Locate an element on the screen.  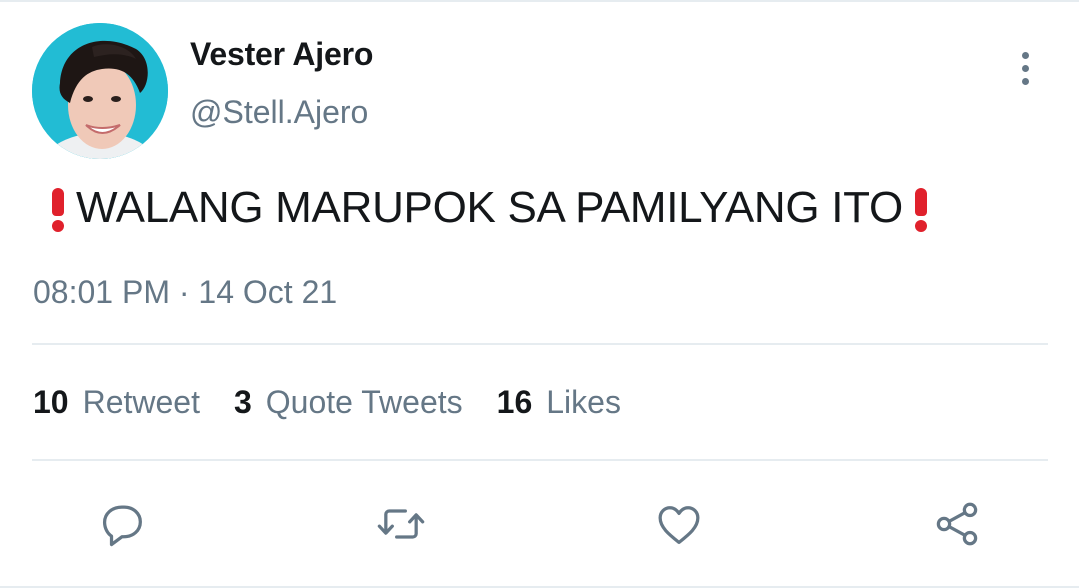
retweets-count: 10 is located at coordinates (51, 402).